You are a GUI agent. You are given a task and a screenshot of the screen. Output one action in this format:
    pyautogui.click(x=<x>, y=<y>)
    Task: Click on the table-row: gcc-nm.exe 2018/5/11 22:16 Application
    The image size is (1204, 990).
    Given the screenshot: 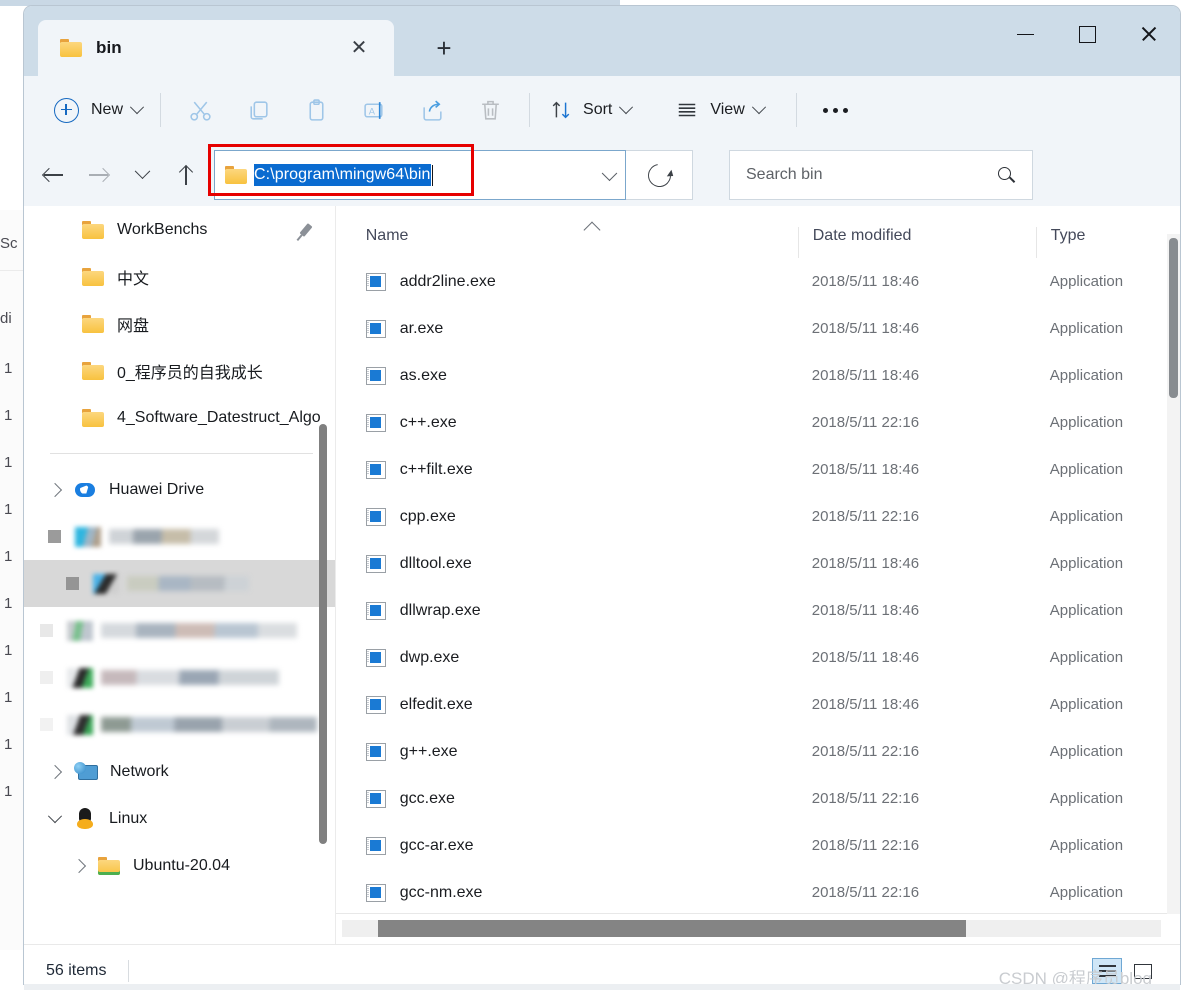 What is the action you would take?
    pyautogui.click(x=758, y=892)
    